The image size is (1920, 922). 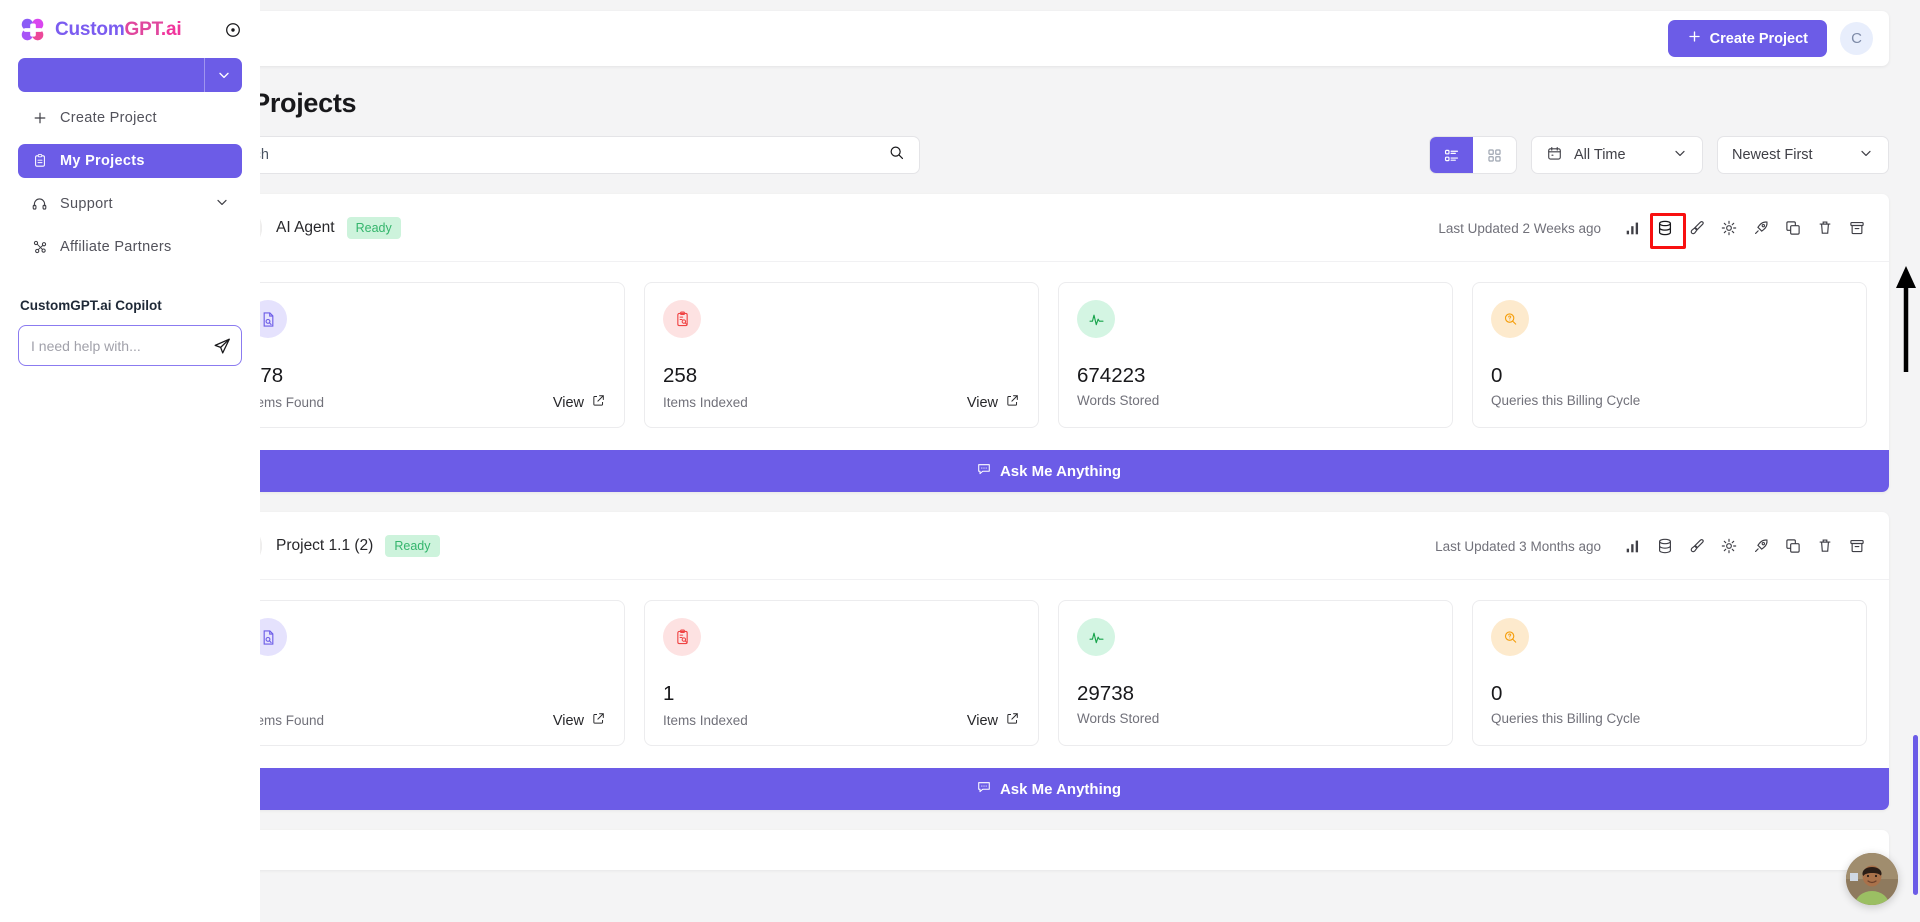 I want to click on search-input, so click(x=574, y=155).